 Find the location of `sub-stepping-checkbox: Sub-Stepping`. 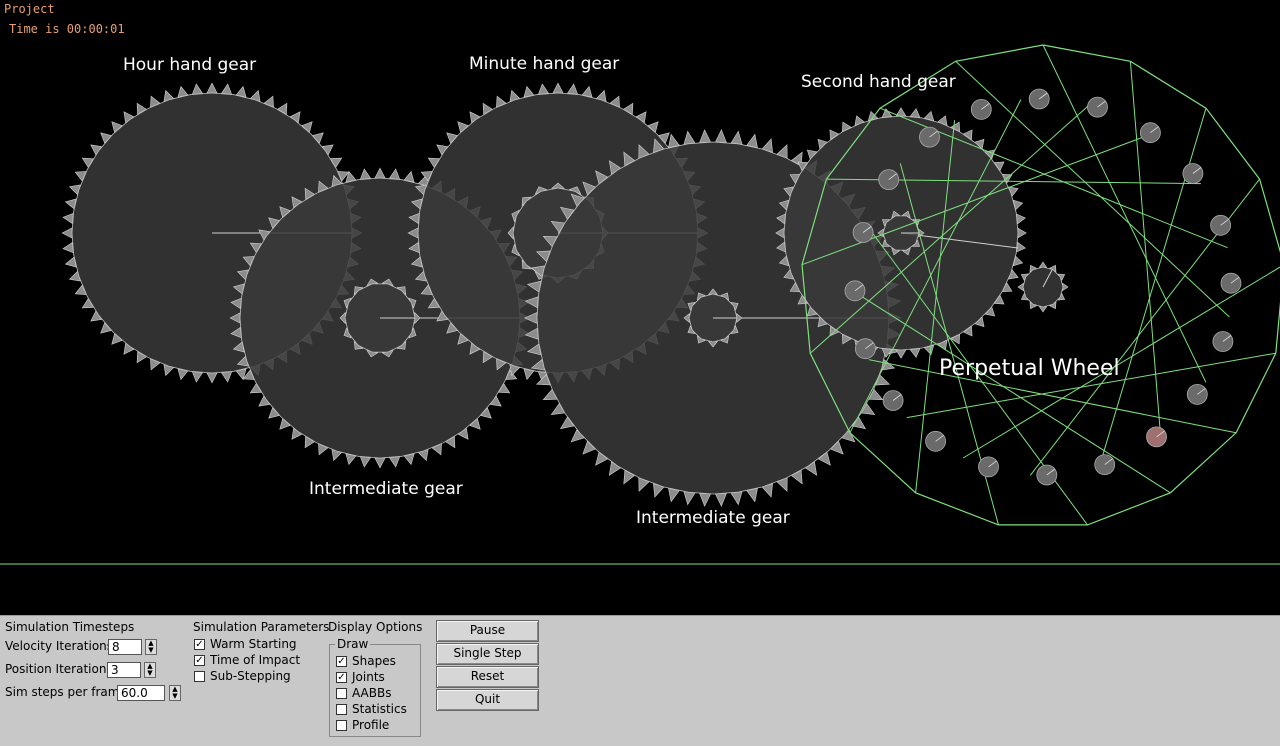

sub-stepping-checkbox: Sub-Stepping is located at coordinates (242, 676).